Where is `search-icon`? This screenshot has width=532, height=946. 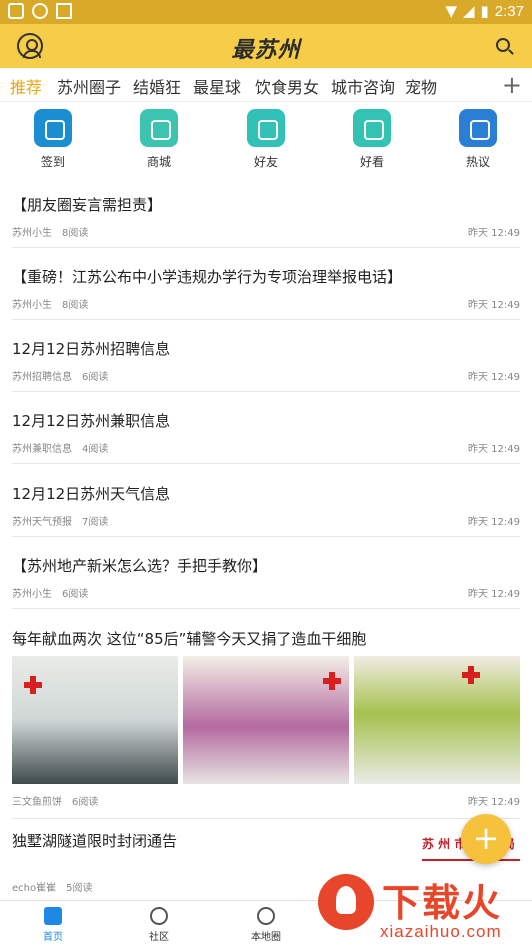
search-icon is located at coordinates (503, 45).